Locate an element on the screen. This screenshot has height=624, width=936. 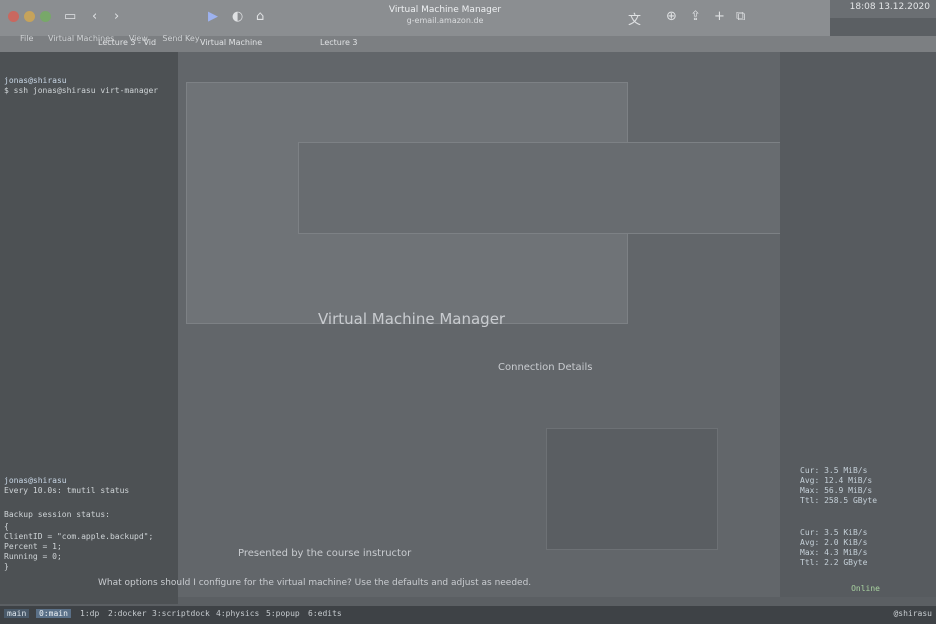
tmux-window-5: 5:popup is located at coordinates (283, 613).